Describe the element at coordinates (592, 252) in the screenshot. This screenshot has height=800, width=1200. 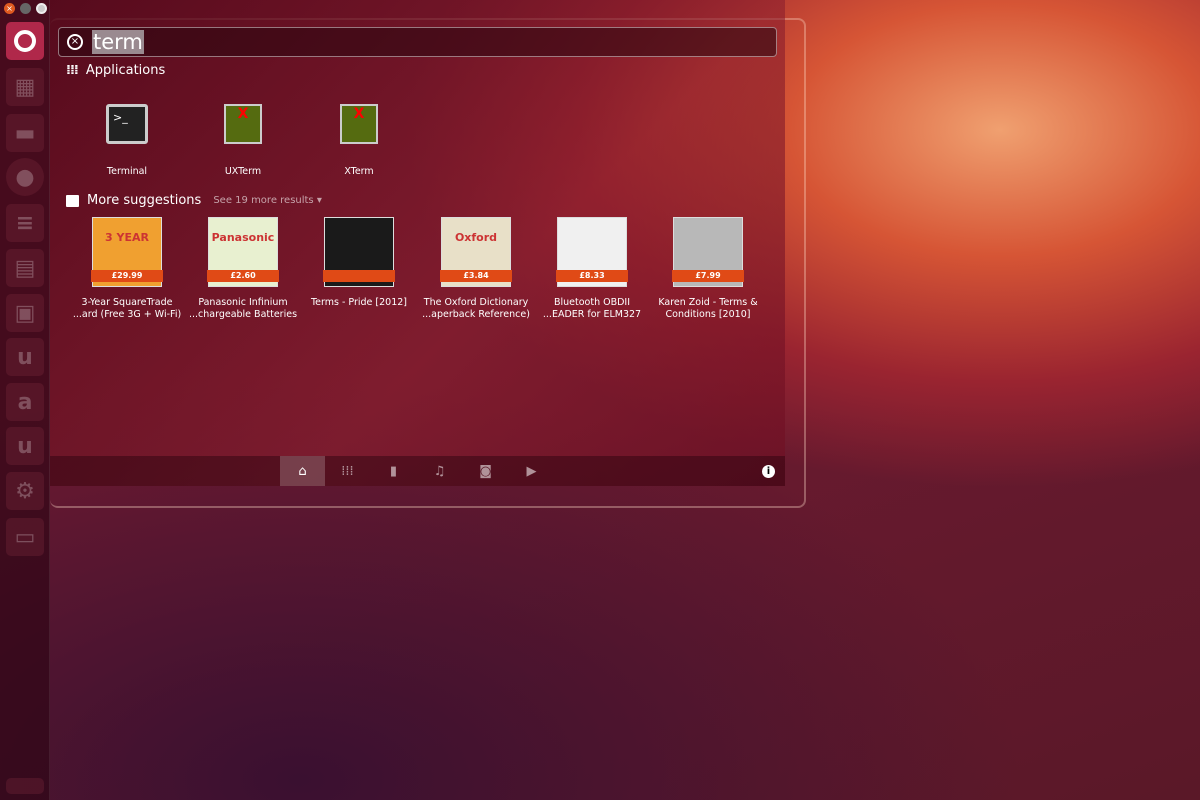
I see `product-thumbnail: £8.33` at that location.